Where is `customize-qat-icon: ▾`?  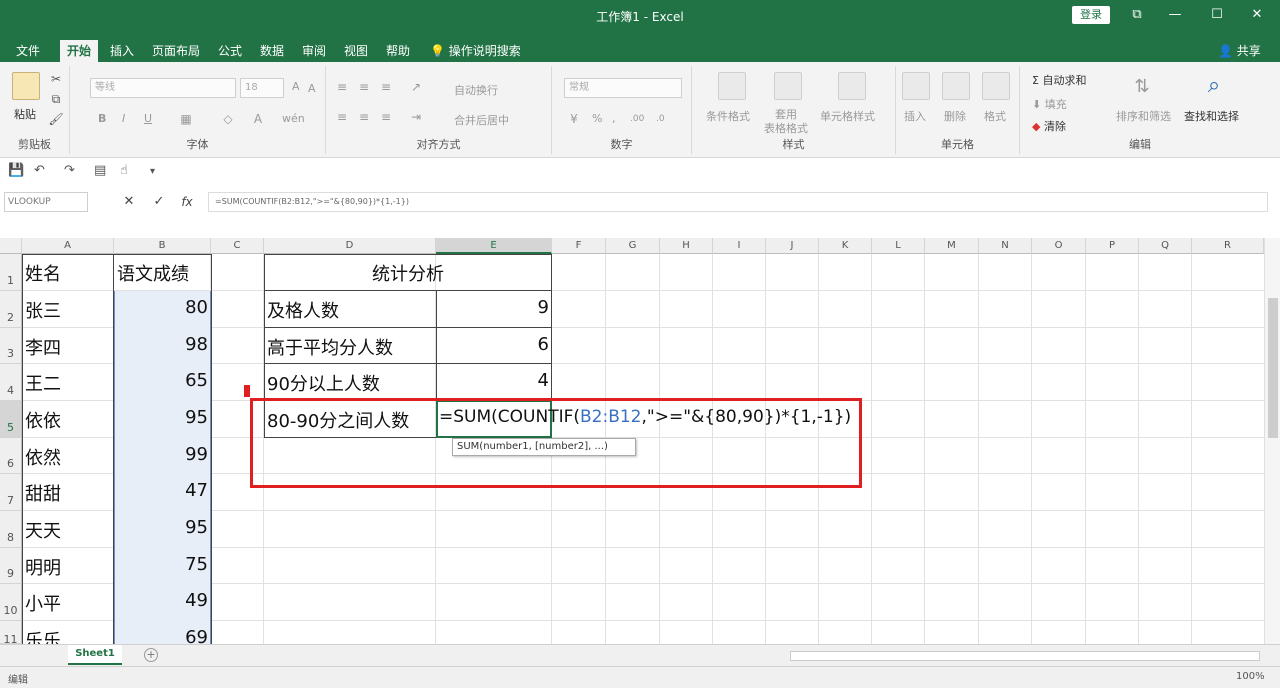 customize-qat-icon: ▾ is located at coordinates (152, 171).